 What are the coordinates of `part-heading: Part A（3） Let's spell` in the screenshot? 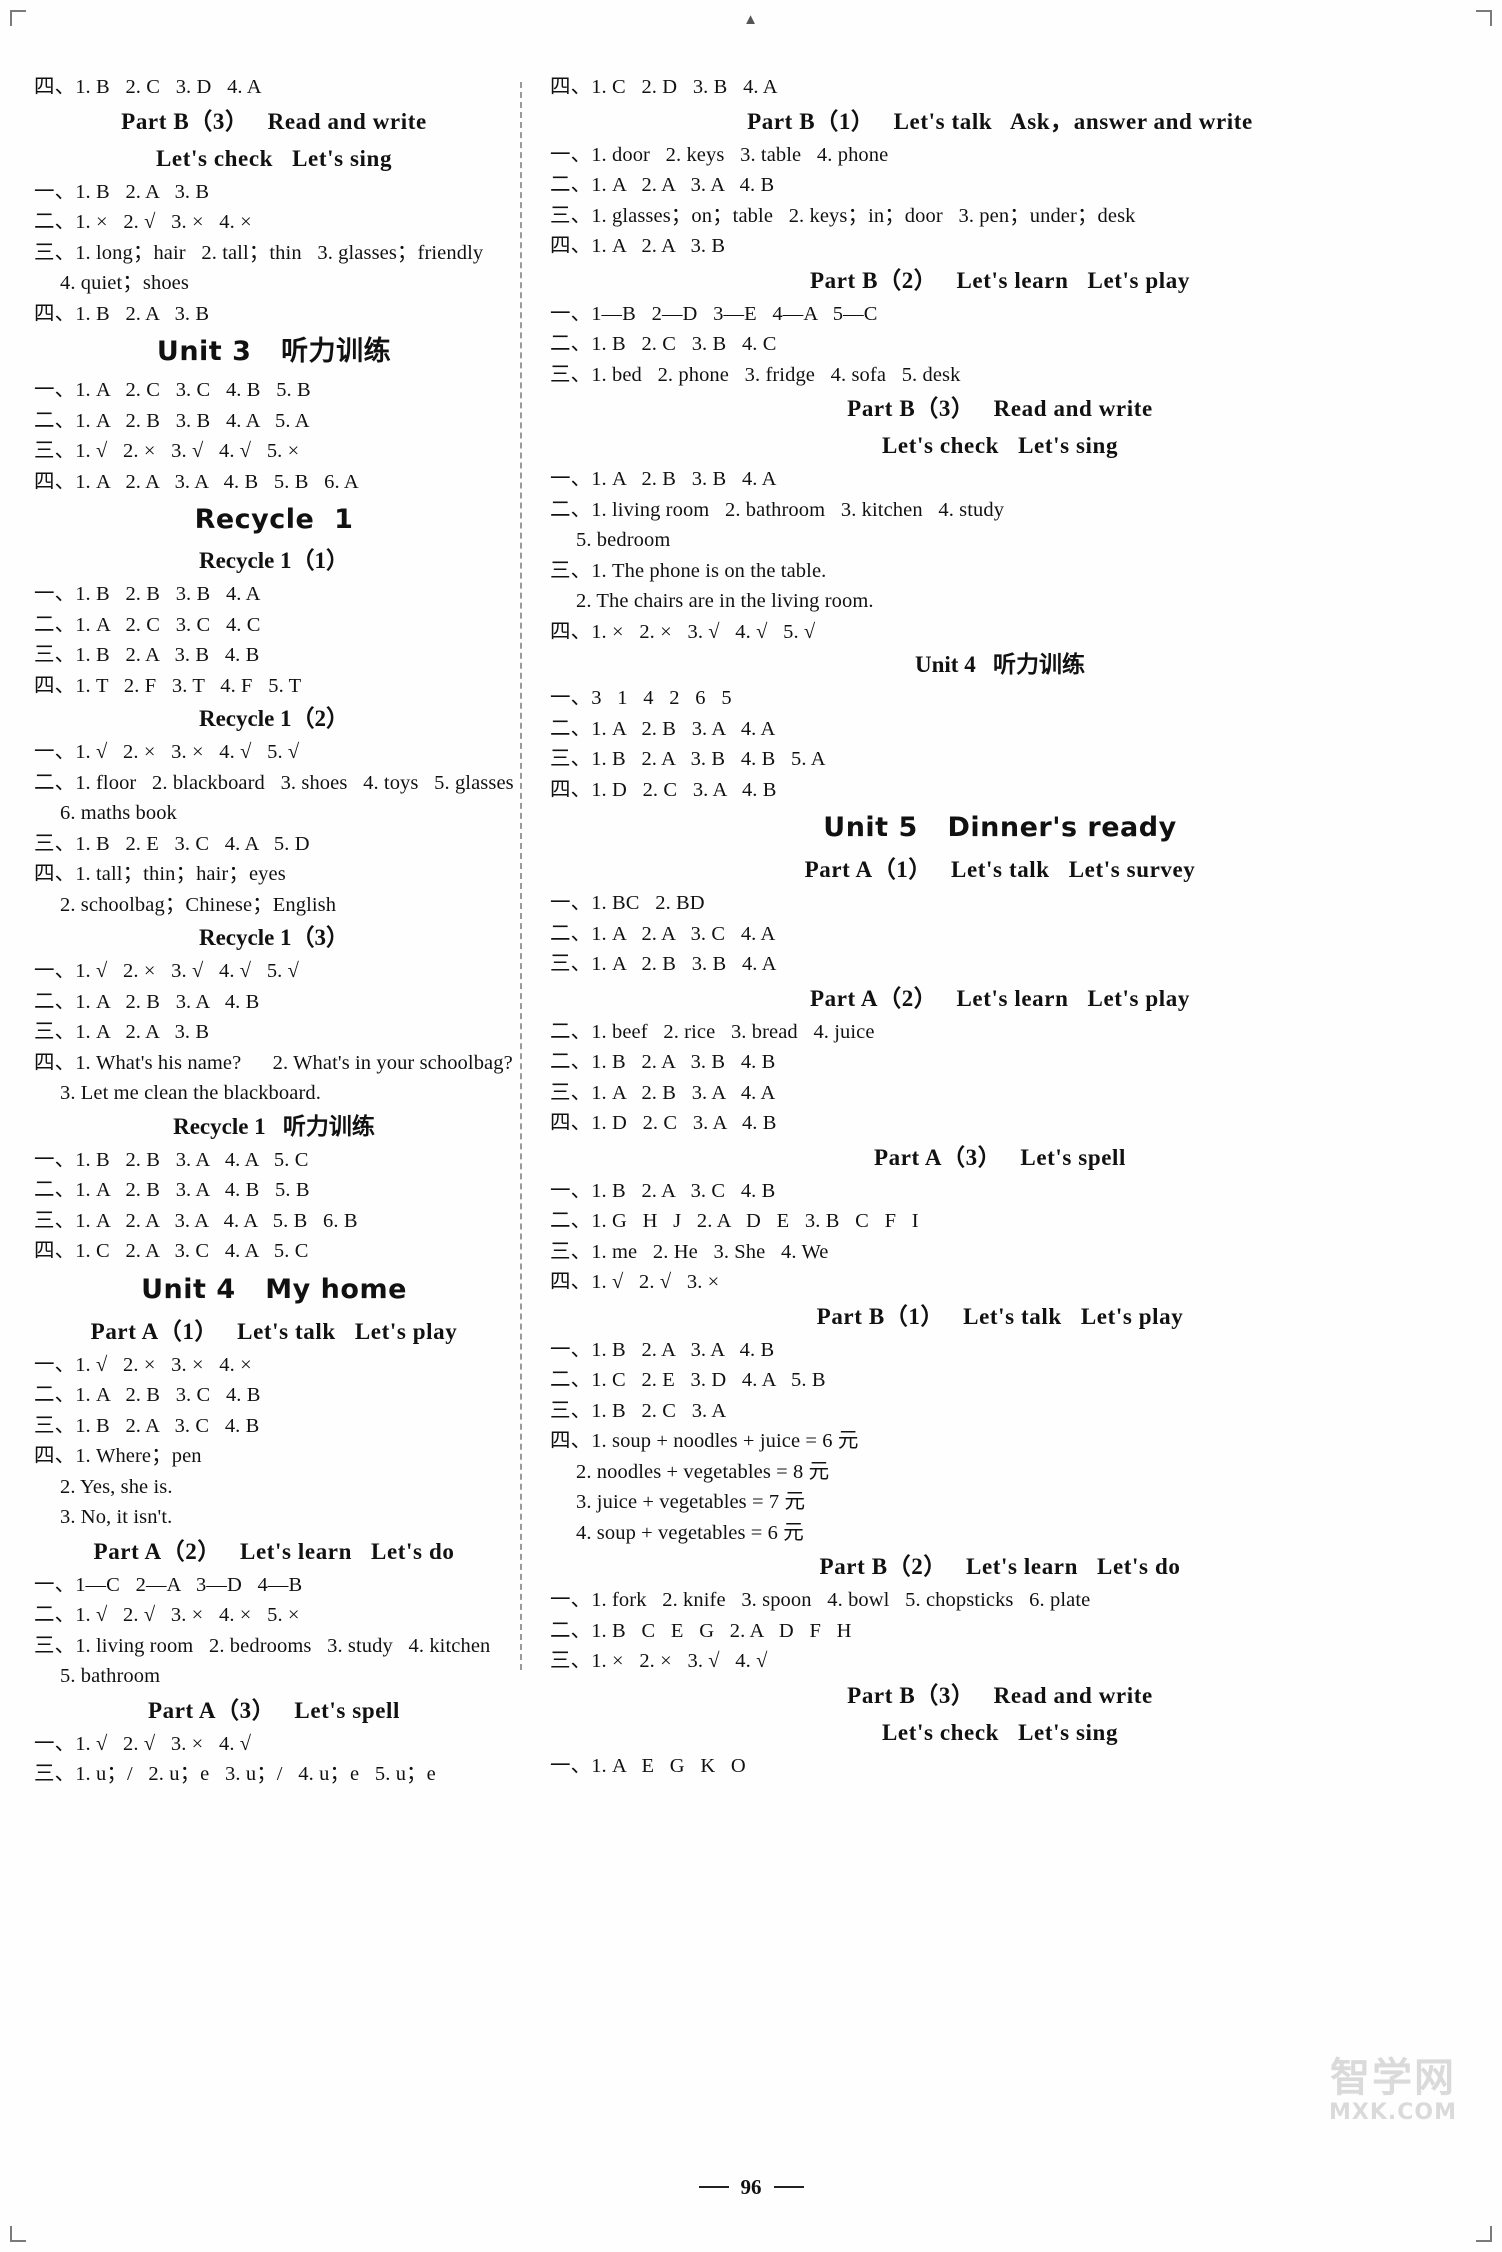 It's located at (1000, 1157).